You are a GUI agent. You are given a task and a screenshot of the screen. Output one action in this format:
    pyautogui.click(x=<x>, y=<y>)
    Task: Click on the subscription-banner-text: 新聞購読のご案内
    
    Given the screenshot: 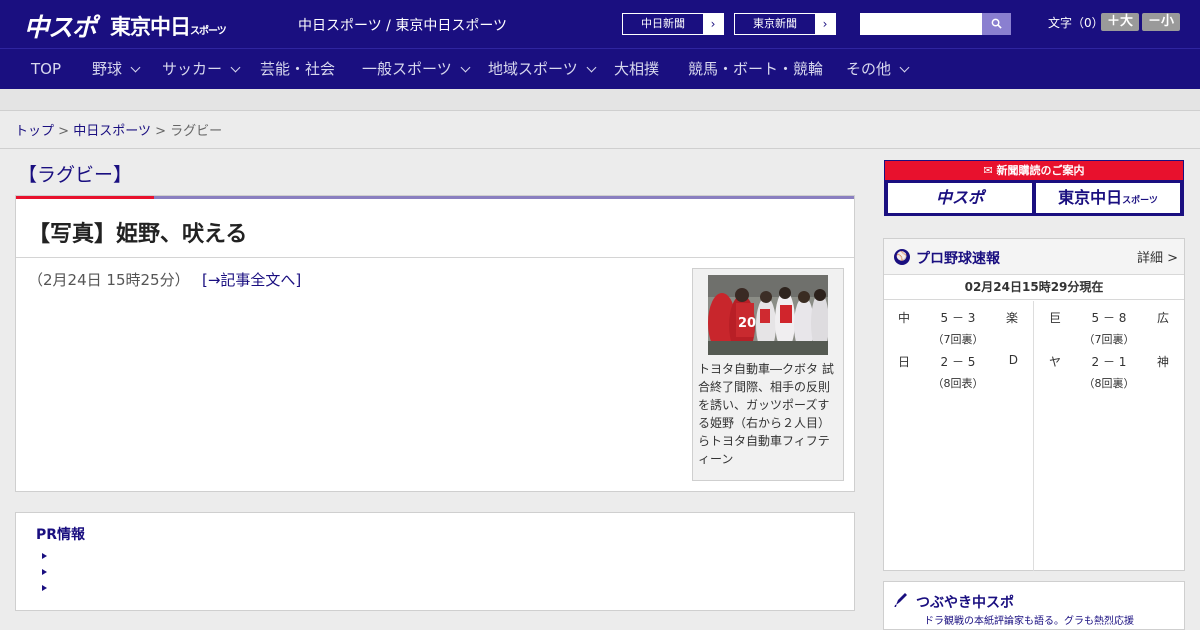 What is the action you would take?
    pyautogui.click(x=1040, y=170)
    